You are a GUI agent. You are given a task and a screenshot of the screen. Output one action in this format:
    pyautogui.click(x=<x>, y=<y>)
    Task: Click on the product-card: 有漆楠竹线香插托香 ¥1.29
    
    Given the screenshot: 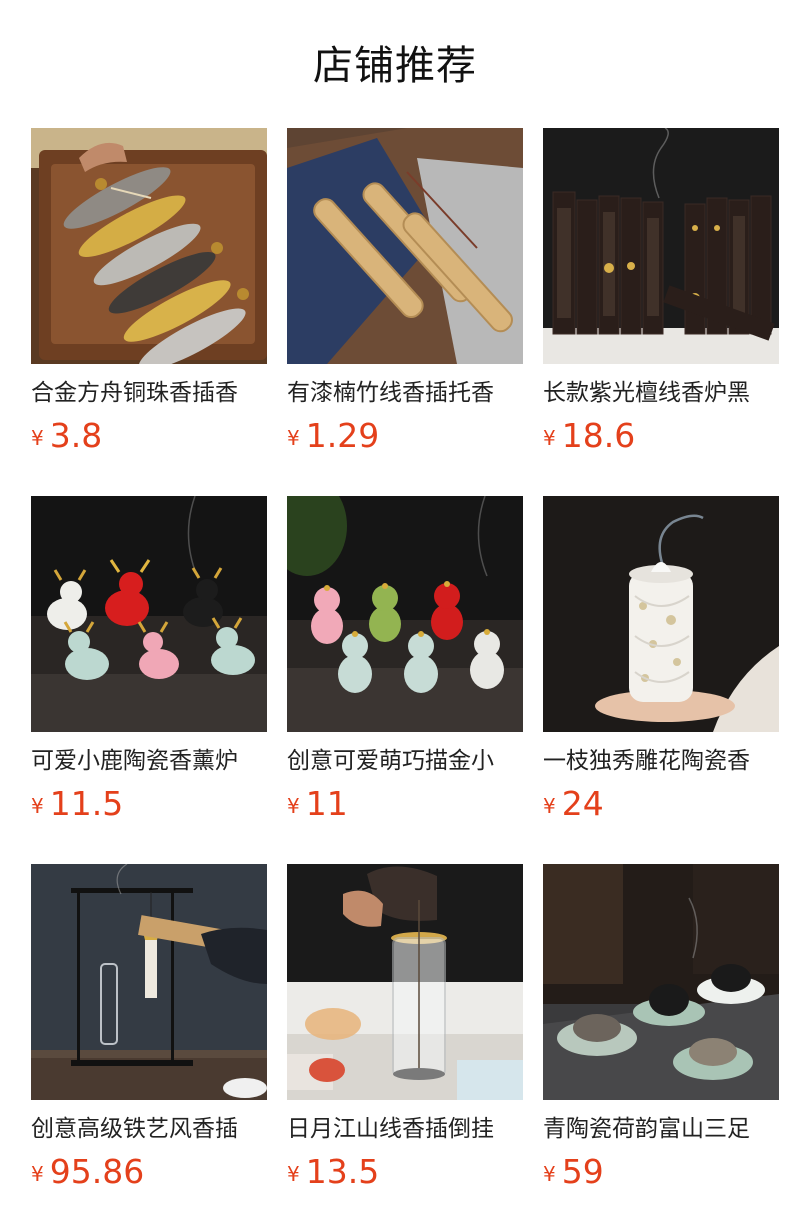 What is the action you would take?
    pyautogui.click(x=405, y=312)
    